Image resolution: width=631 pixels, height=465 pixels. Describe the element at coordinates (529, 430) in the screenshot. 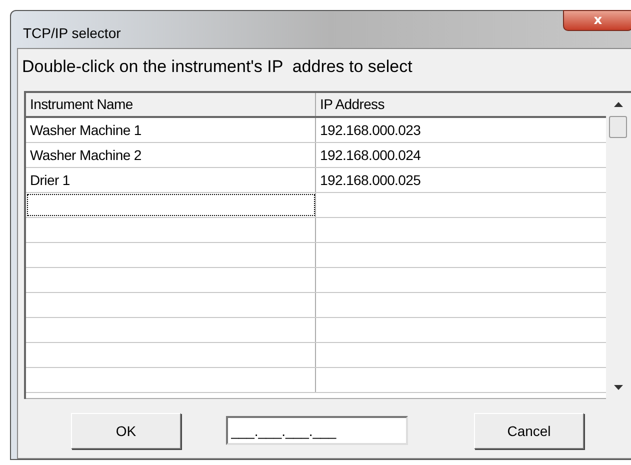

I see `cancel-button: Cancel` at that location.